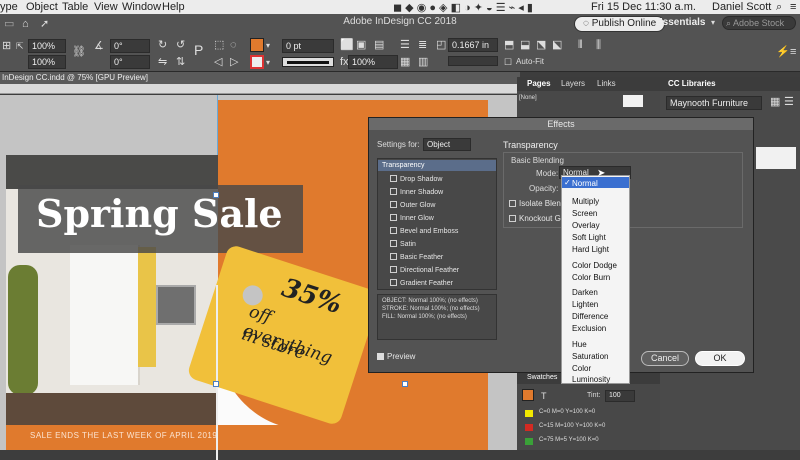 Image resolution: width=800 pixels, height=460 pixels. What do you see at coordinates (783, 52) in the screenshot?
I see `lightning-icon: ⚡` at bounding box center [783, 52].